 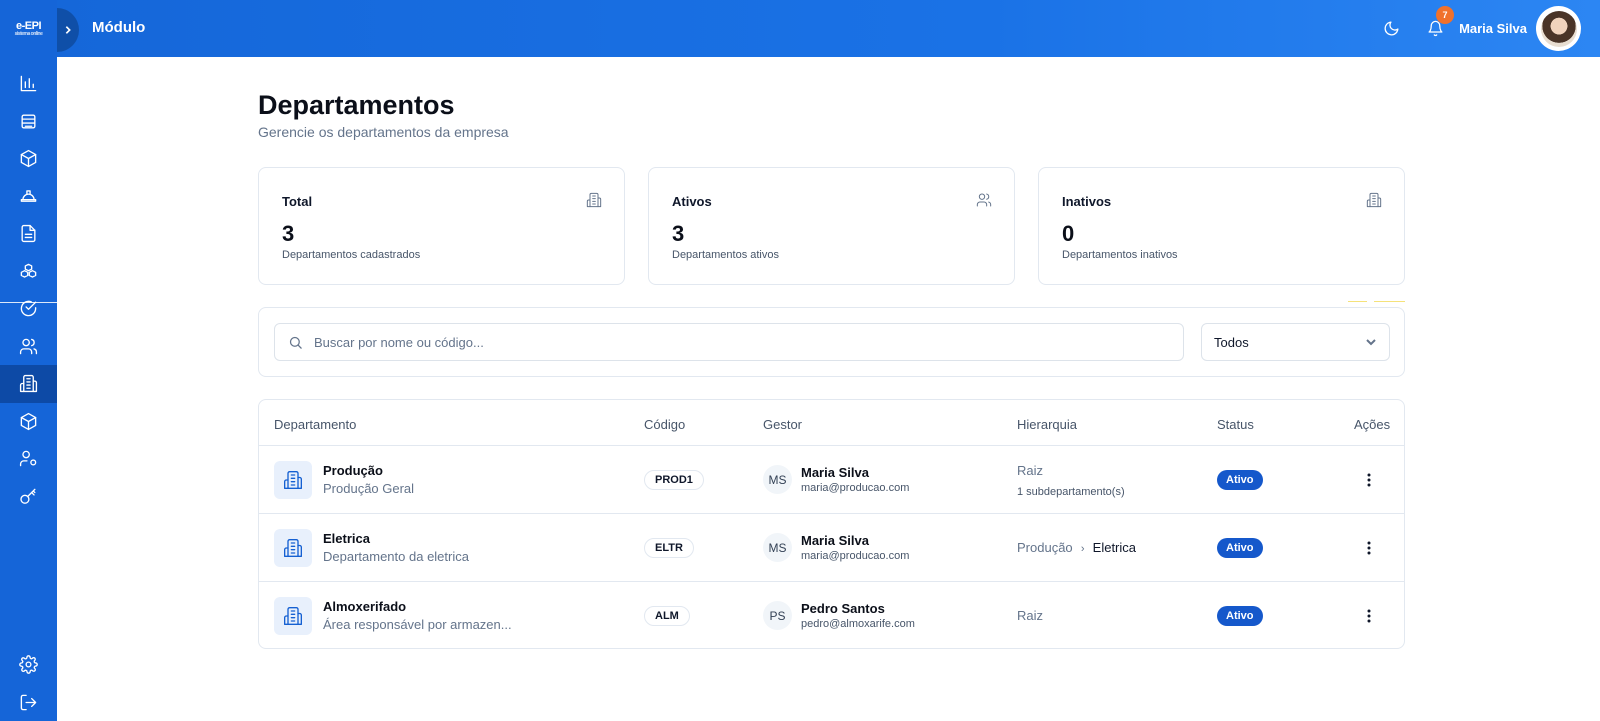 What do you see at coordinates (1231, 342) in the screenshot?
I see `status-filter-value: Todos` at bounding box center [1231, 342].